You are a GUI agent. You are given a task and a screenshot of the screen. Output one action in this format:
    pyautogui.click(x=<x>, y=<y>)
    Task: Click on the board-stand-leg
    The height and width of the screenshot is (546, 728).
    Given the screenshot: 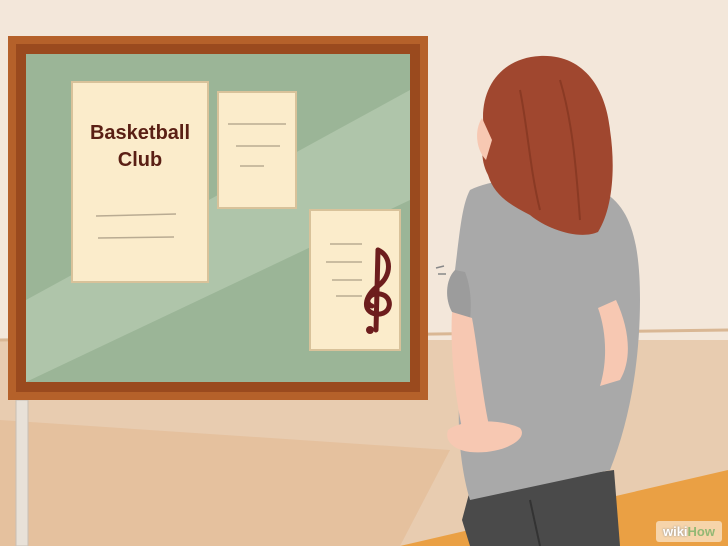 What is the action you would take?
    pyautogui.click(x=22, y=472)
    